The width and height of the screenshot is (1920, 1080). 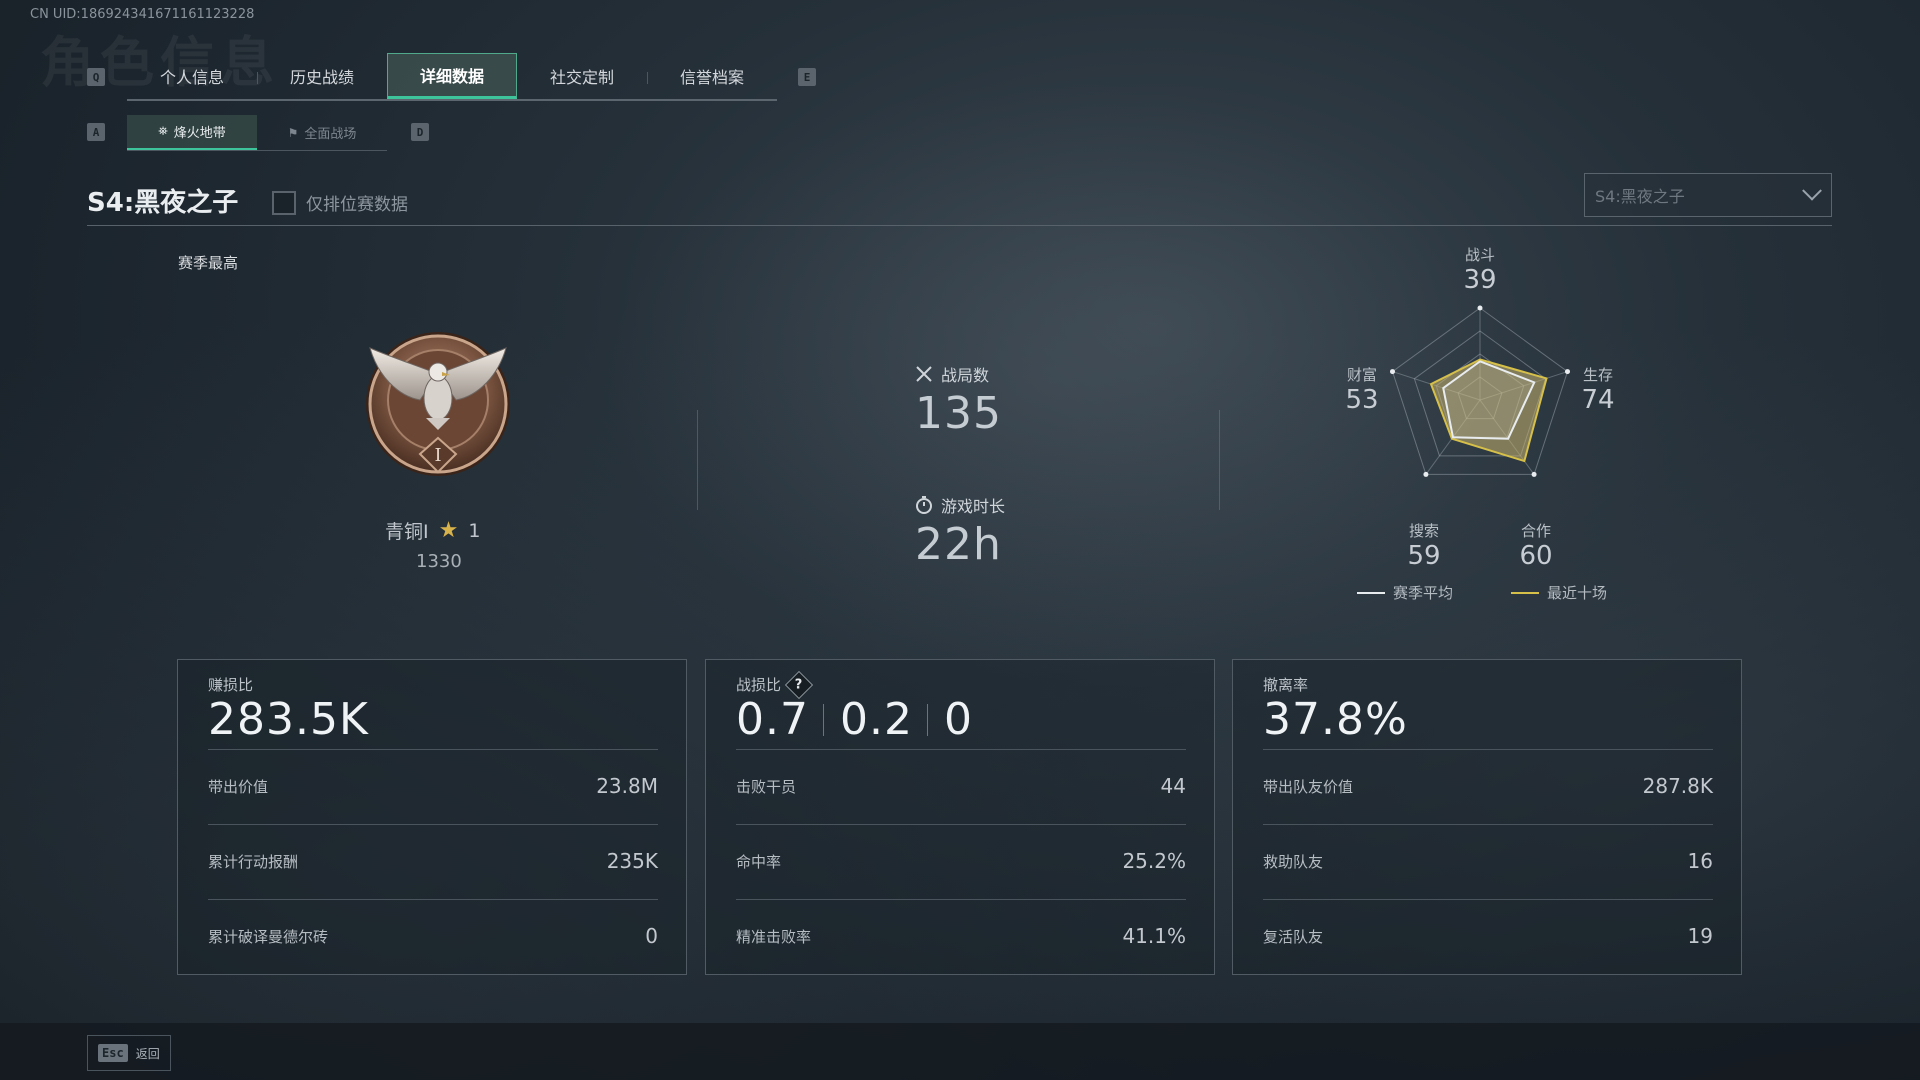 What do you see at coordinates (854, 719) in the screenshot?
I see `card-big-value: 0.7 0.2 0` at bounding box center [854, 719].